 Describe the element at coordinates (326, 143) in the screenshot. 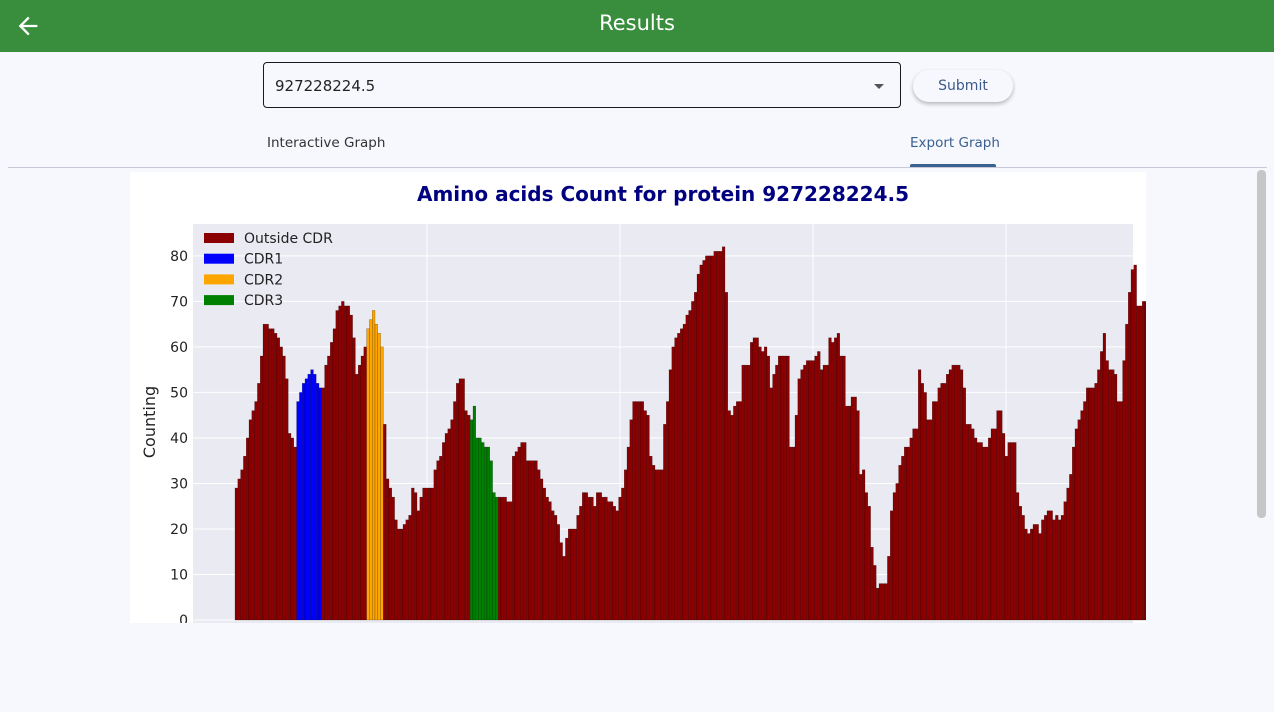

I see `tab-interactive-graph: Interactive Graph` at that location.